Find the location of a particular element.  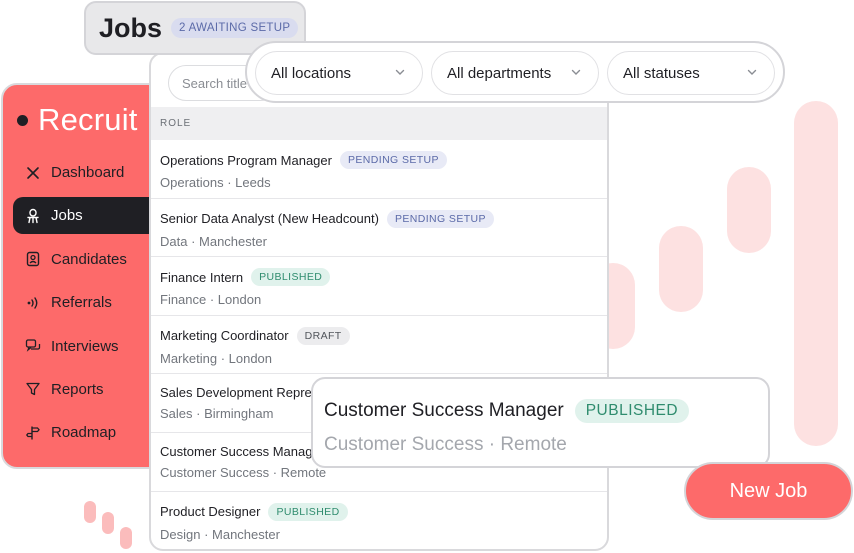

awaiting-setup-badge: 2 AWAITING SETUP is located at coordinates (235, 28).